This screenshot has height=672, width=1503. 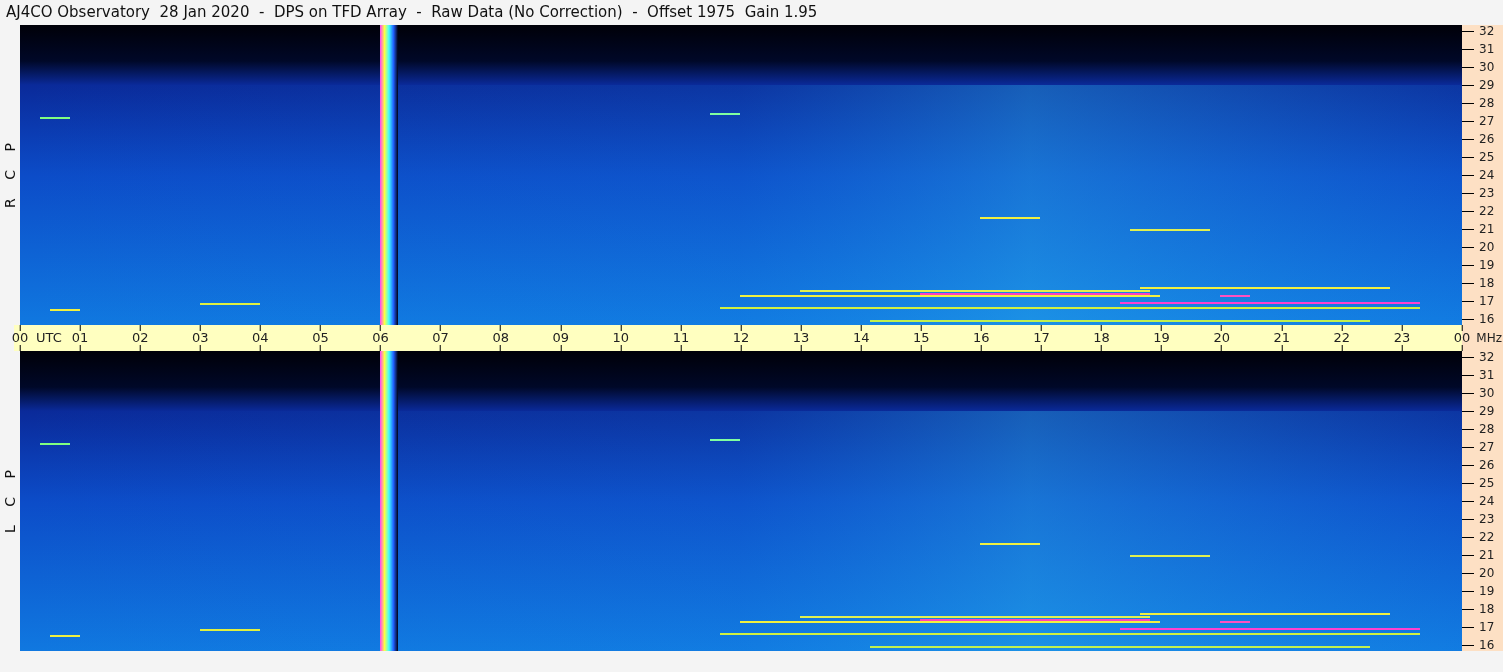 I want to click on time-label: 04, so click(x=260, y=338).